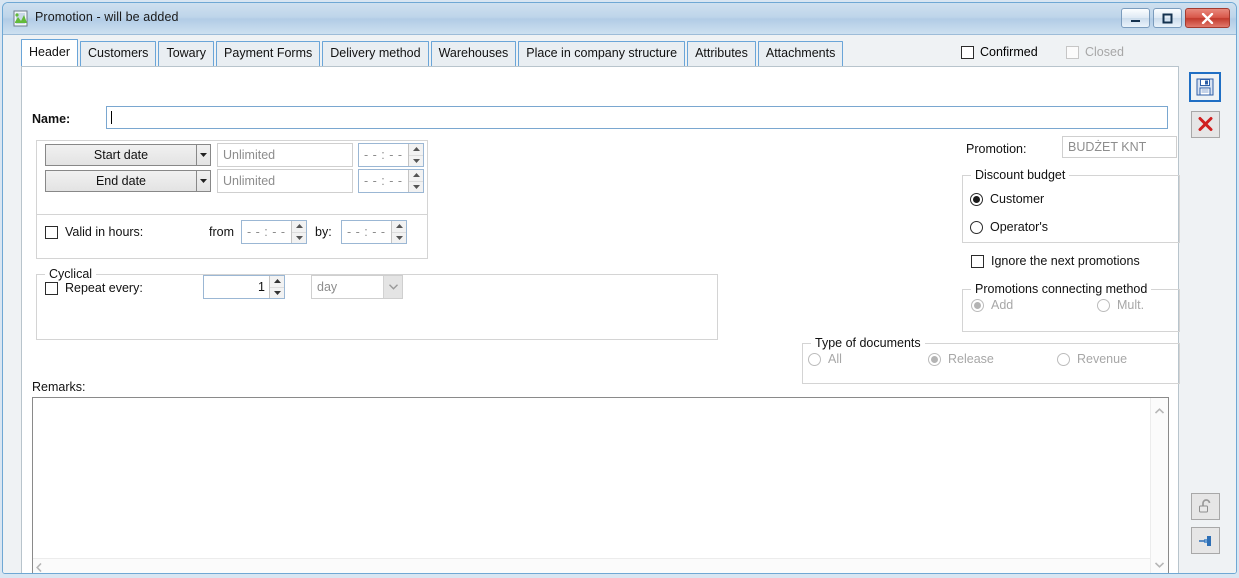 The height and width of the screenshot is (578, 1239). I want to click on discount-budget-operators-radio: Operator's, so click(1009, 227).